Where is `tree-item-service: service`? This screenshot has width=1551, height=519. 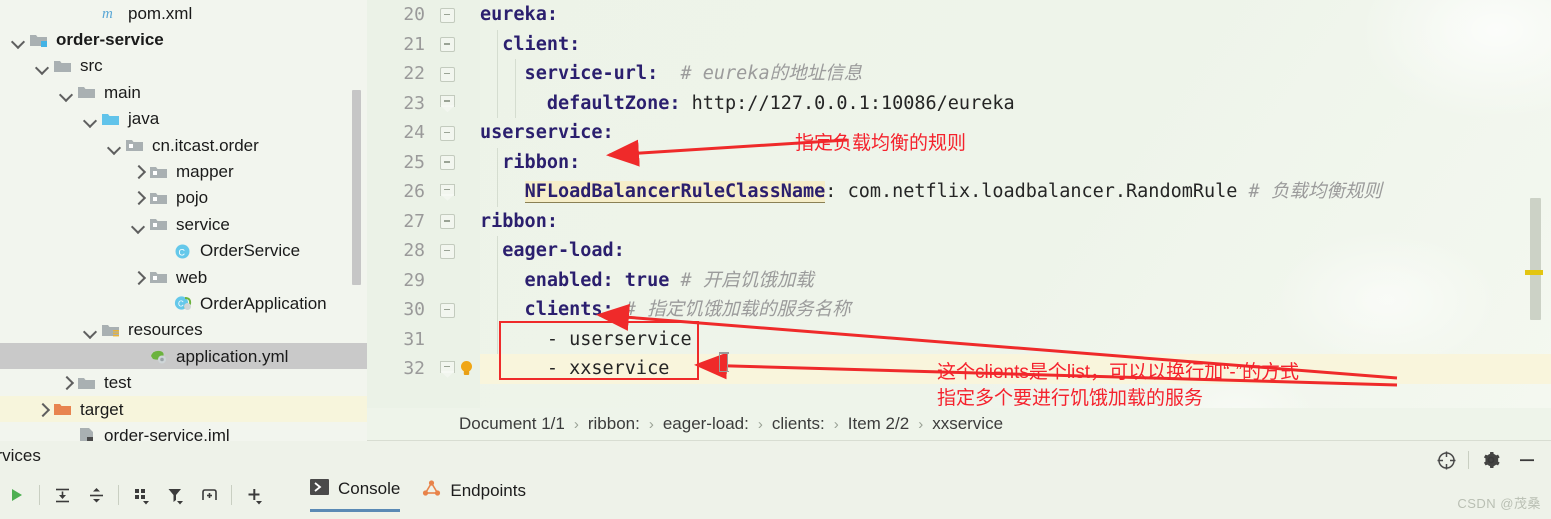 tree-item-service: service is located at coordinates (183, 224).